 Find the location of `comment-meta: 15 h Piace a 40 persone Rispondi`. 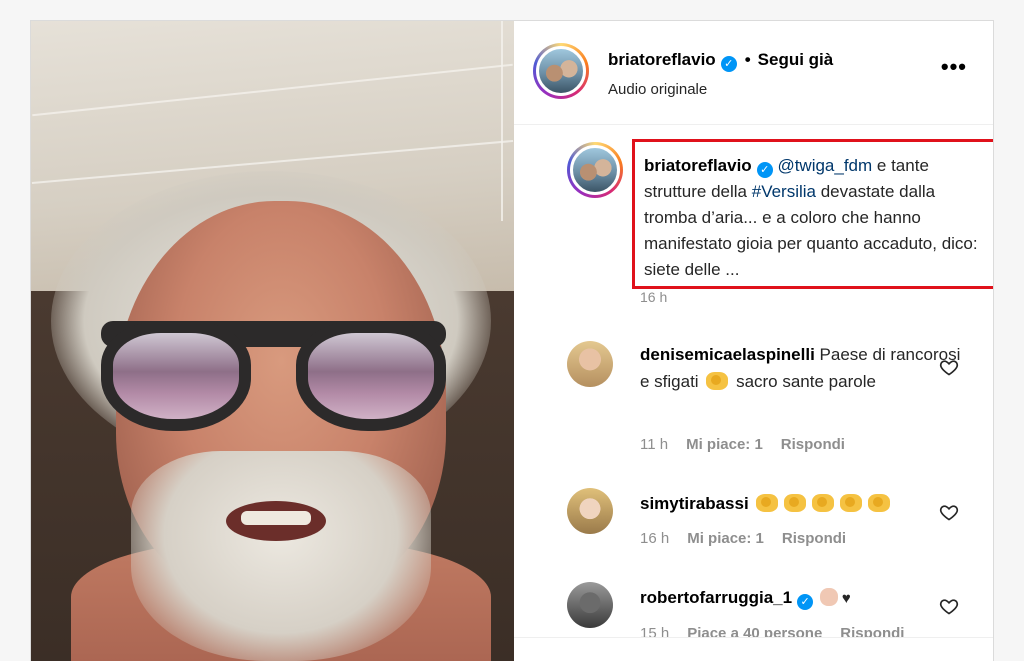

comment-meta: 15 h Piace a 40 persone Rispondi is located at coordinates (772, 631).